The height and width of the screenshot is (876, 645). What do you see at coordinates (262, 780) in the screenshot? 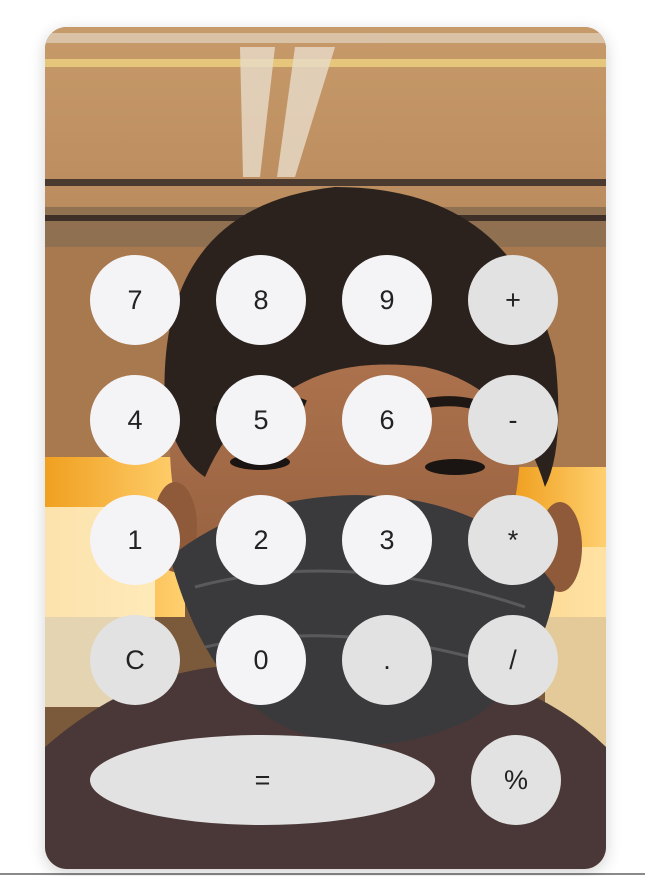
I see `key-equals: =` at bounding box center [262, 780].